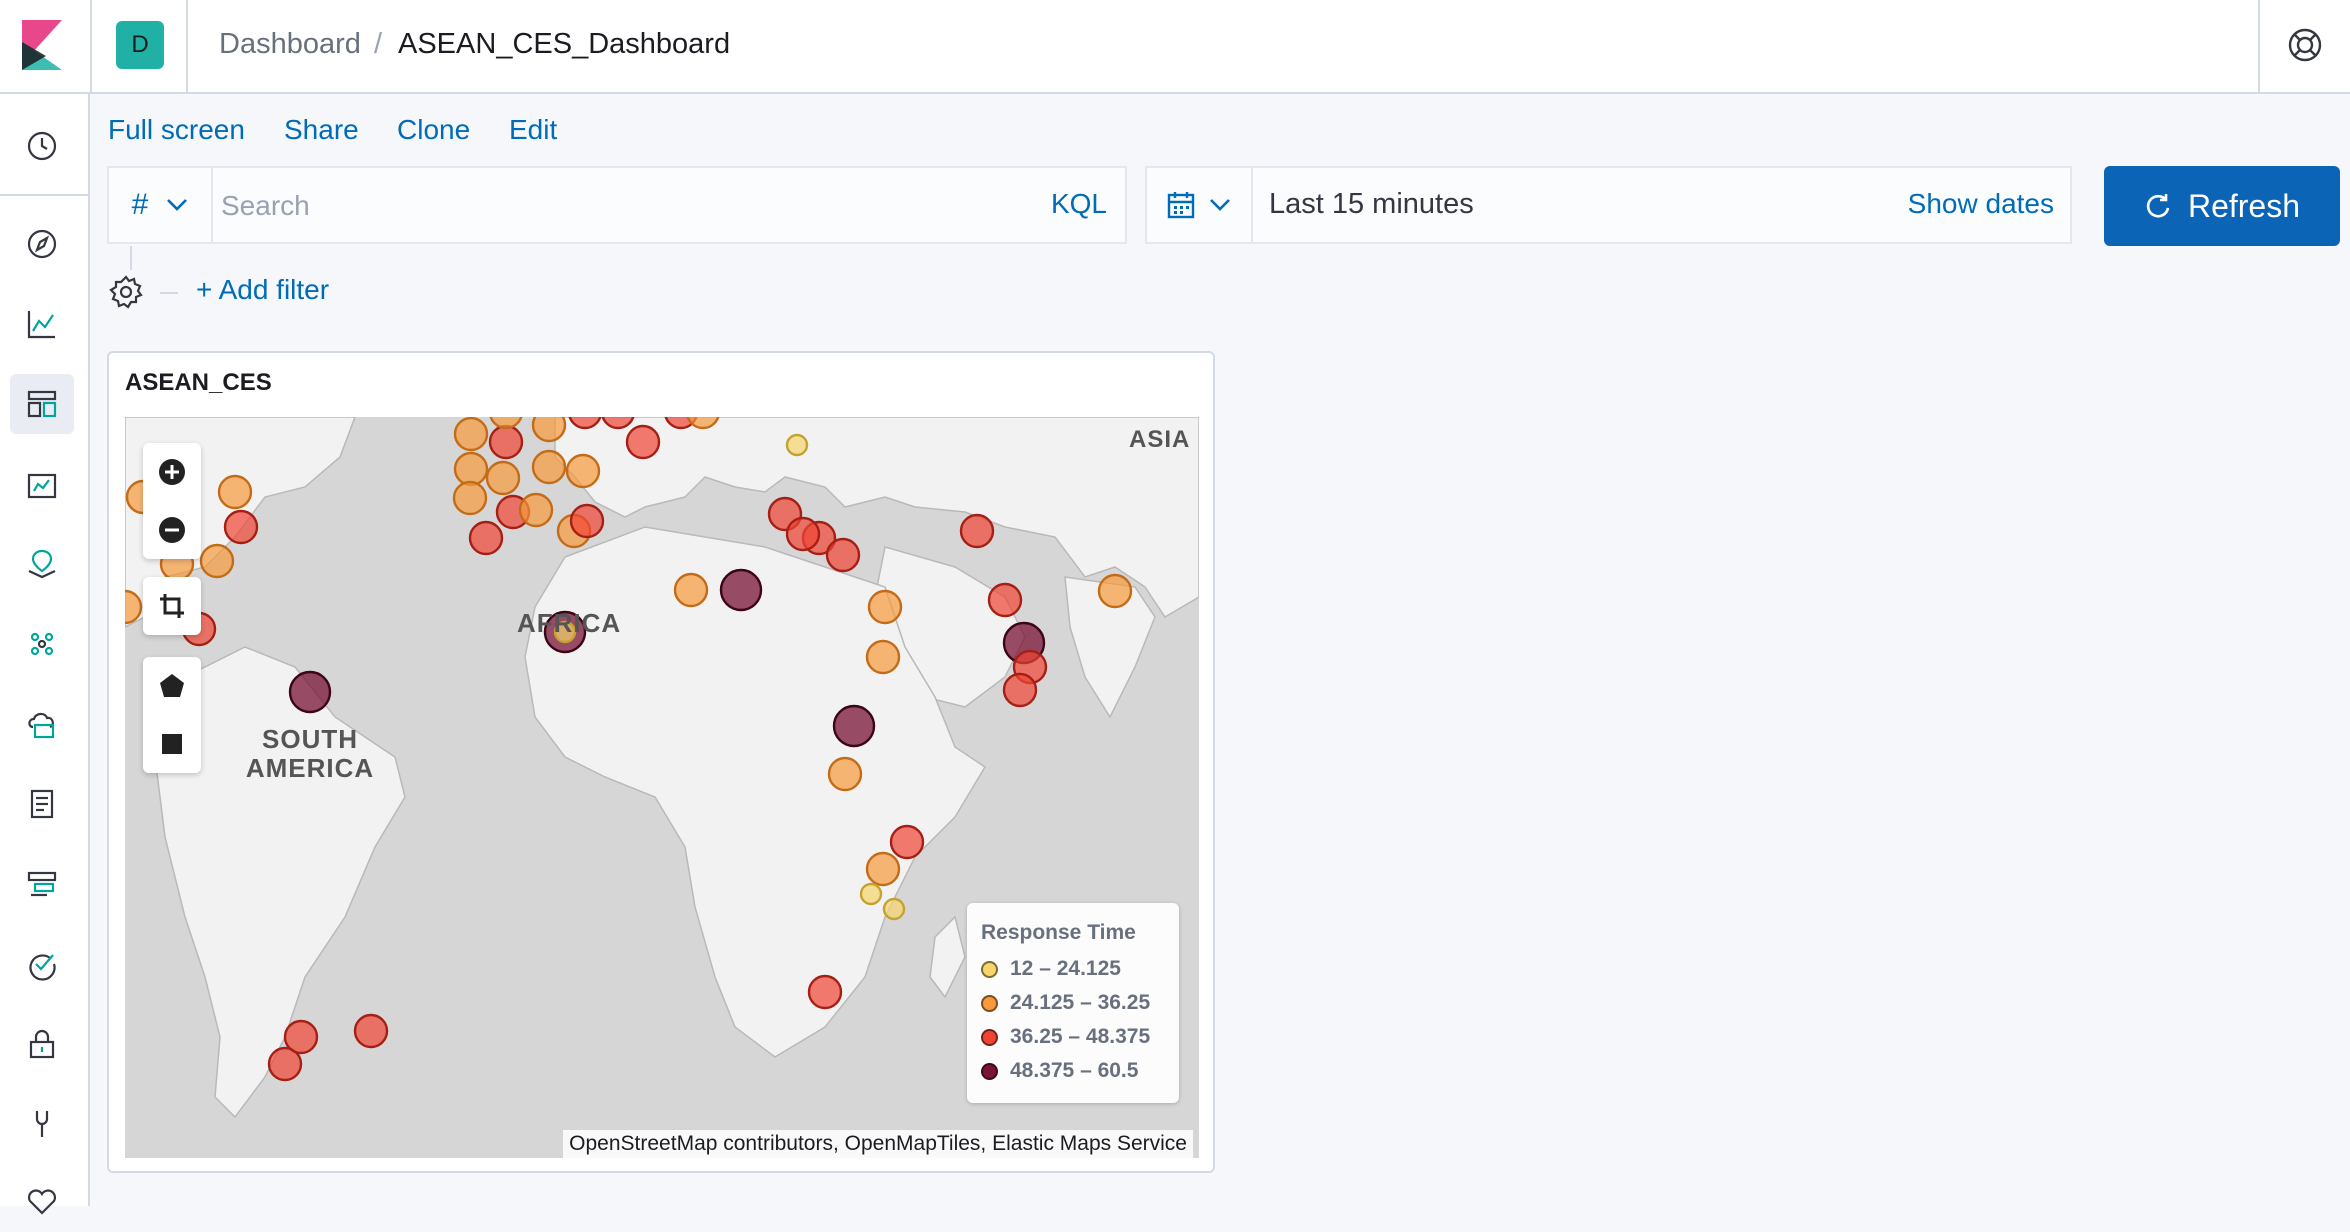 Image resolution: width=2350 pixels, height=1232 pixels. I want to click on full-screen-link: Full screen, so click(176, 130).